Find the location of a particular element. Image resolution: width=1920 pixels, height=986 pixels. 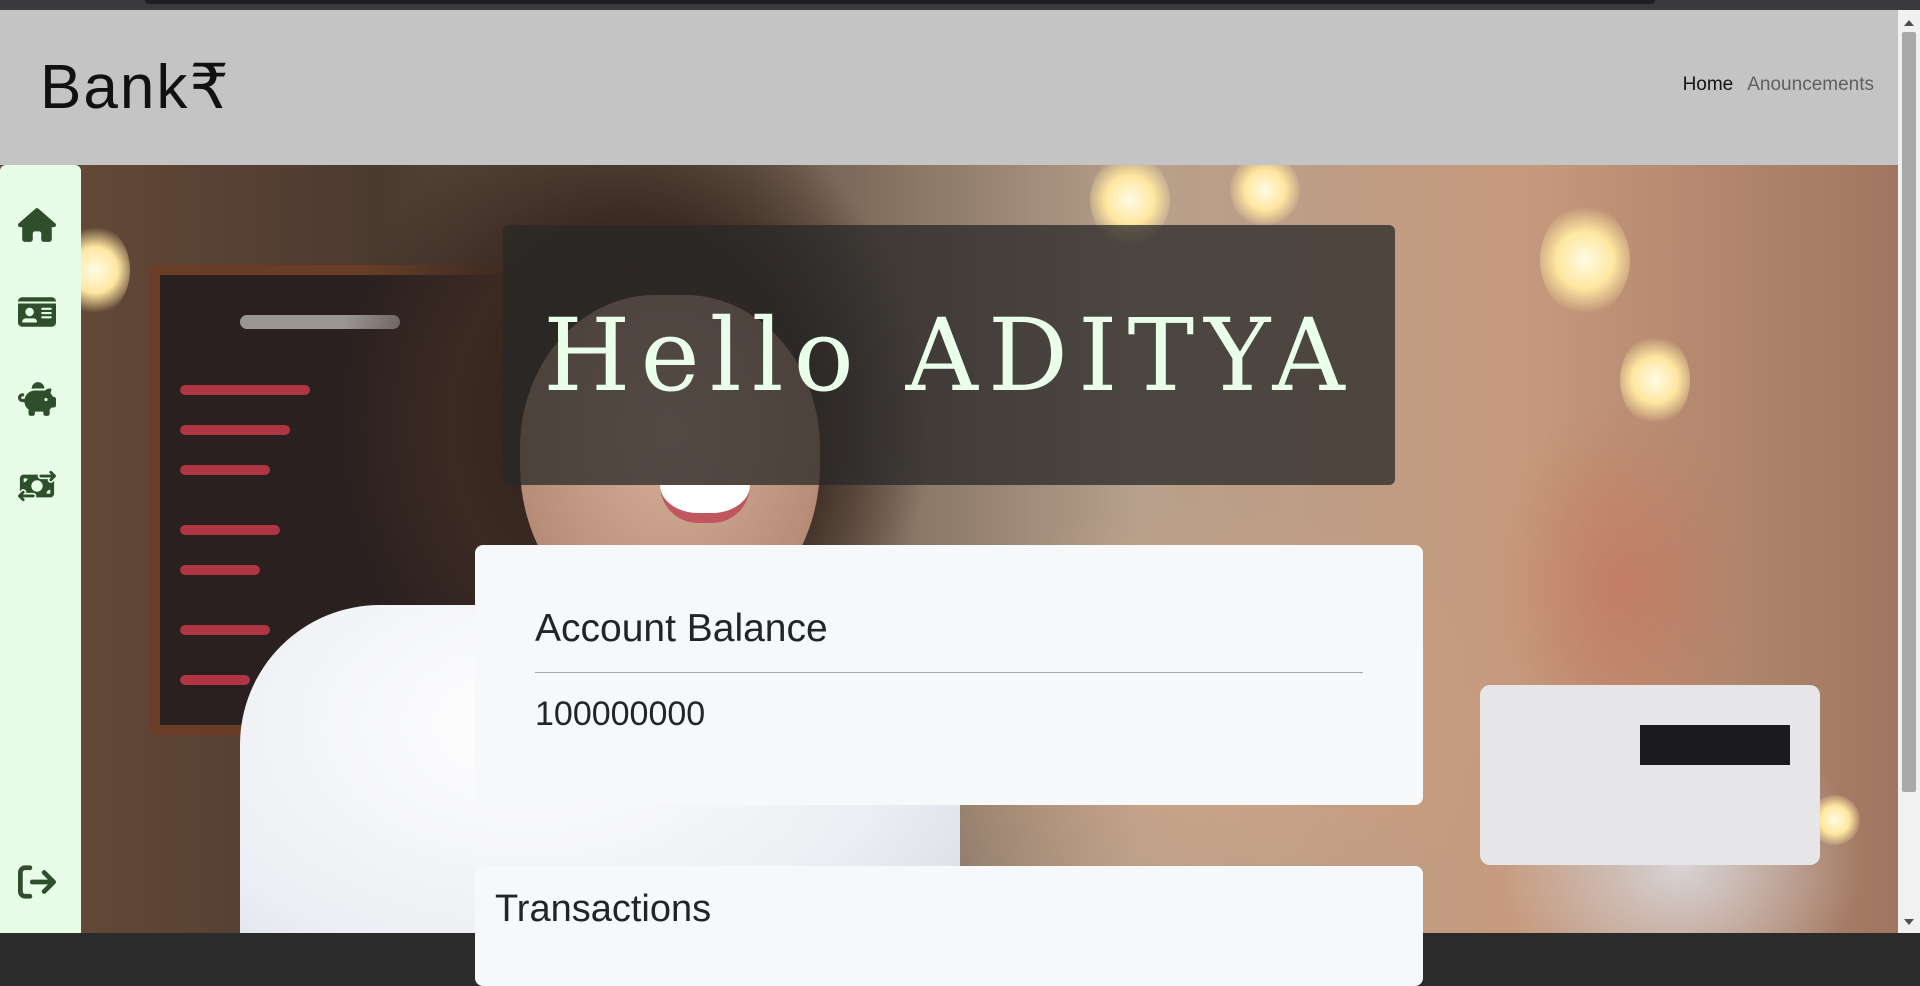

coffee-machine is located at coordinates (1650, 775).